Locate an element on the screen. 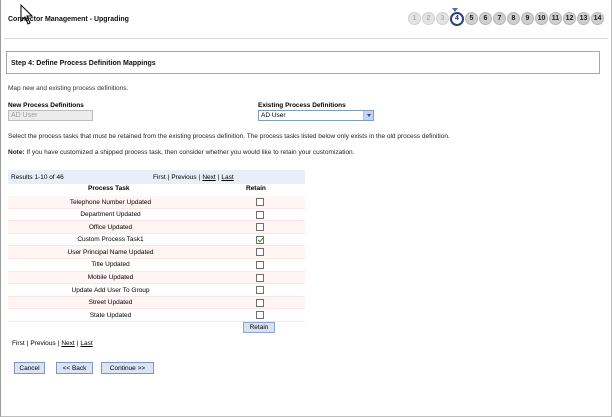 The image size is (612, 417). table-row: Telephone Number Updated is located at coordinates (156, 202).